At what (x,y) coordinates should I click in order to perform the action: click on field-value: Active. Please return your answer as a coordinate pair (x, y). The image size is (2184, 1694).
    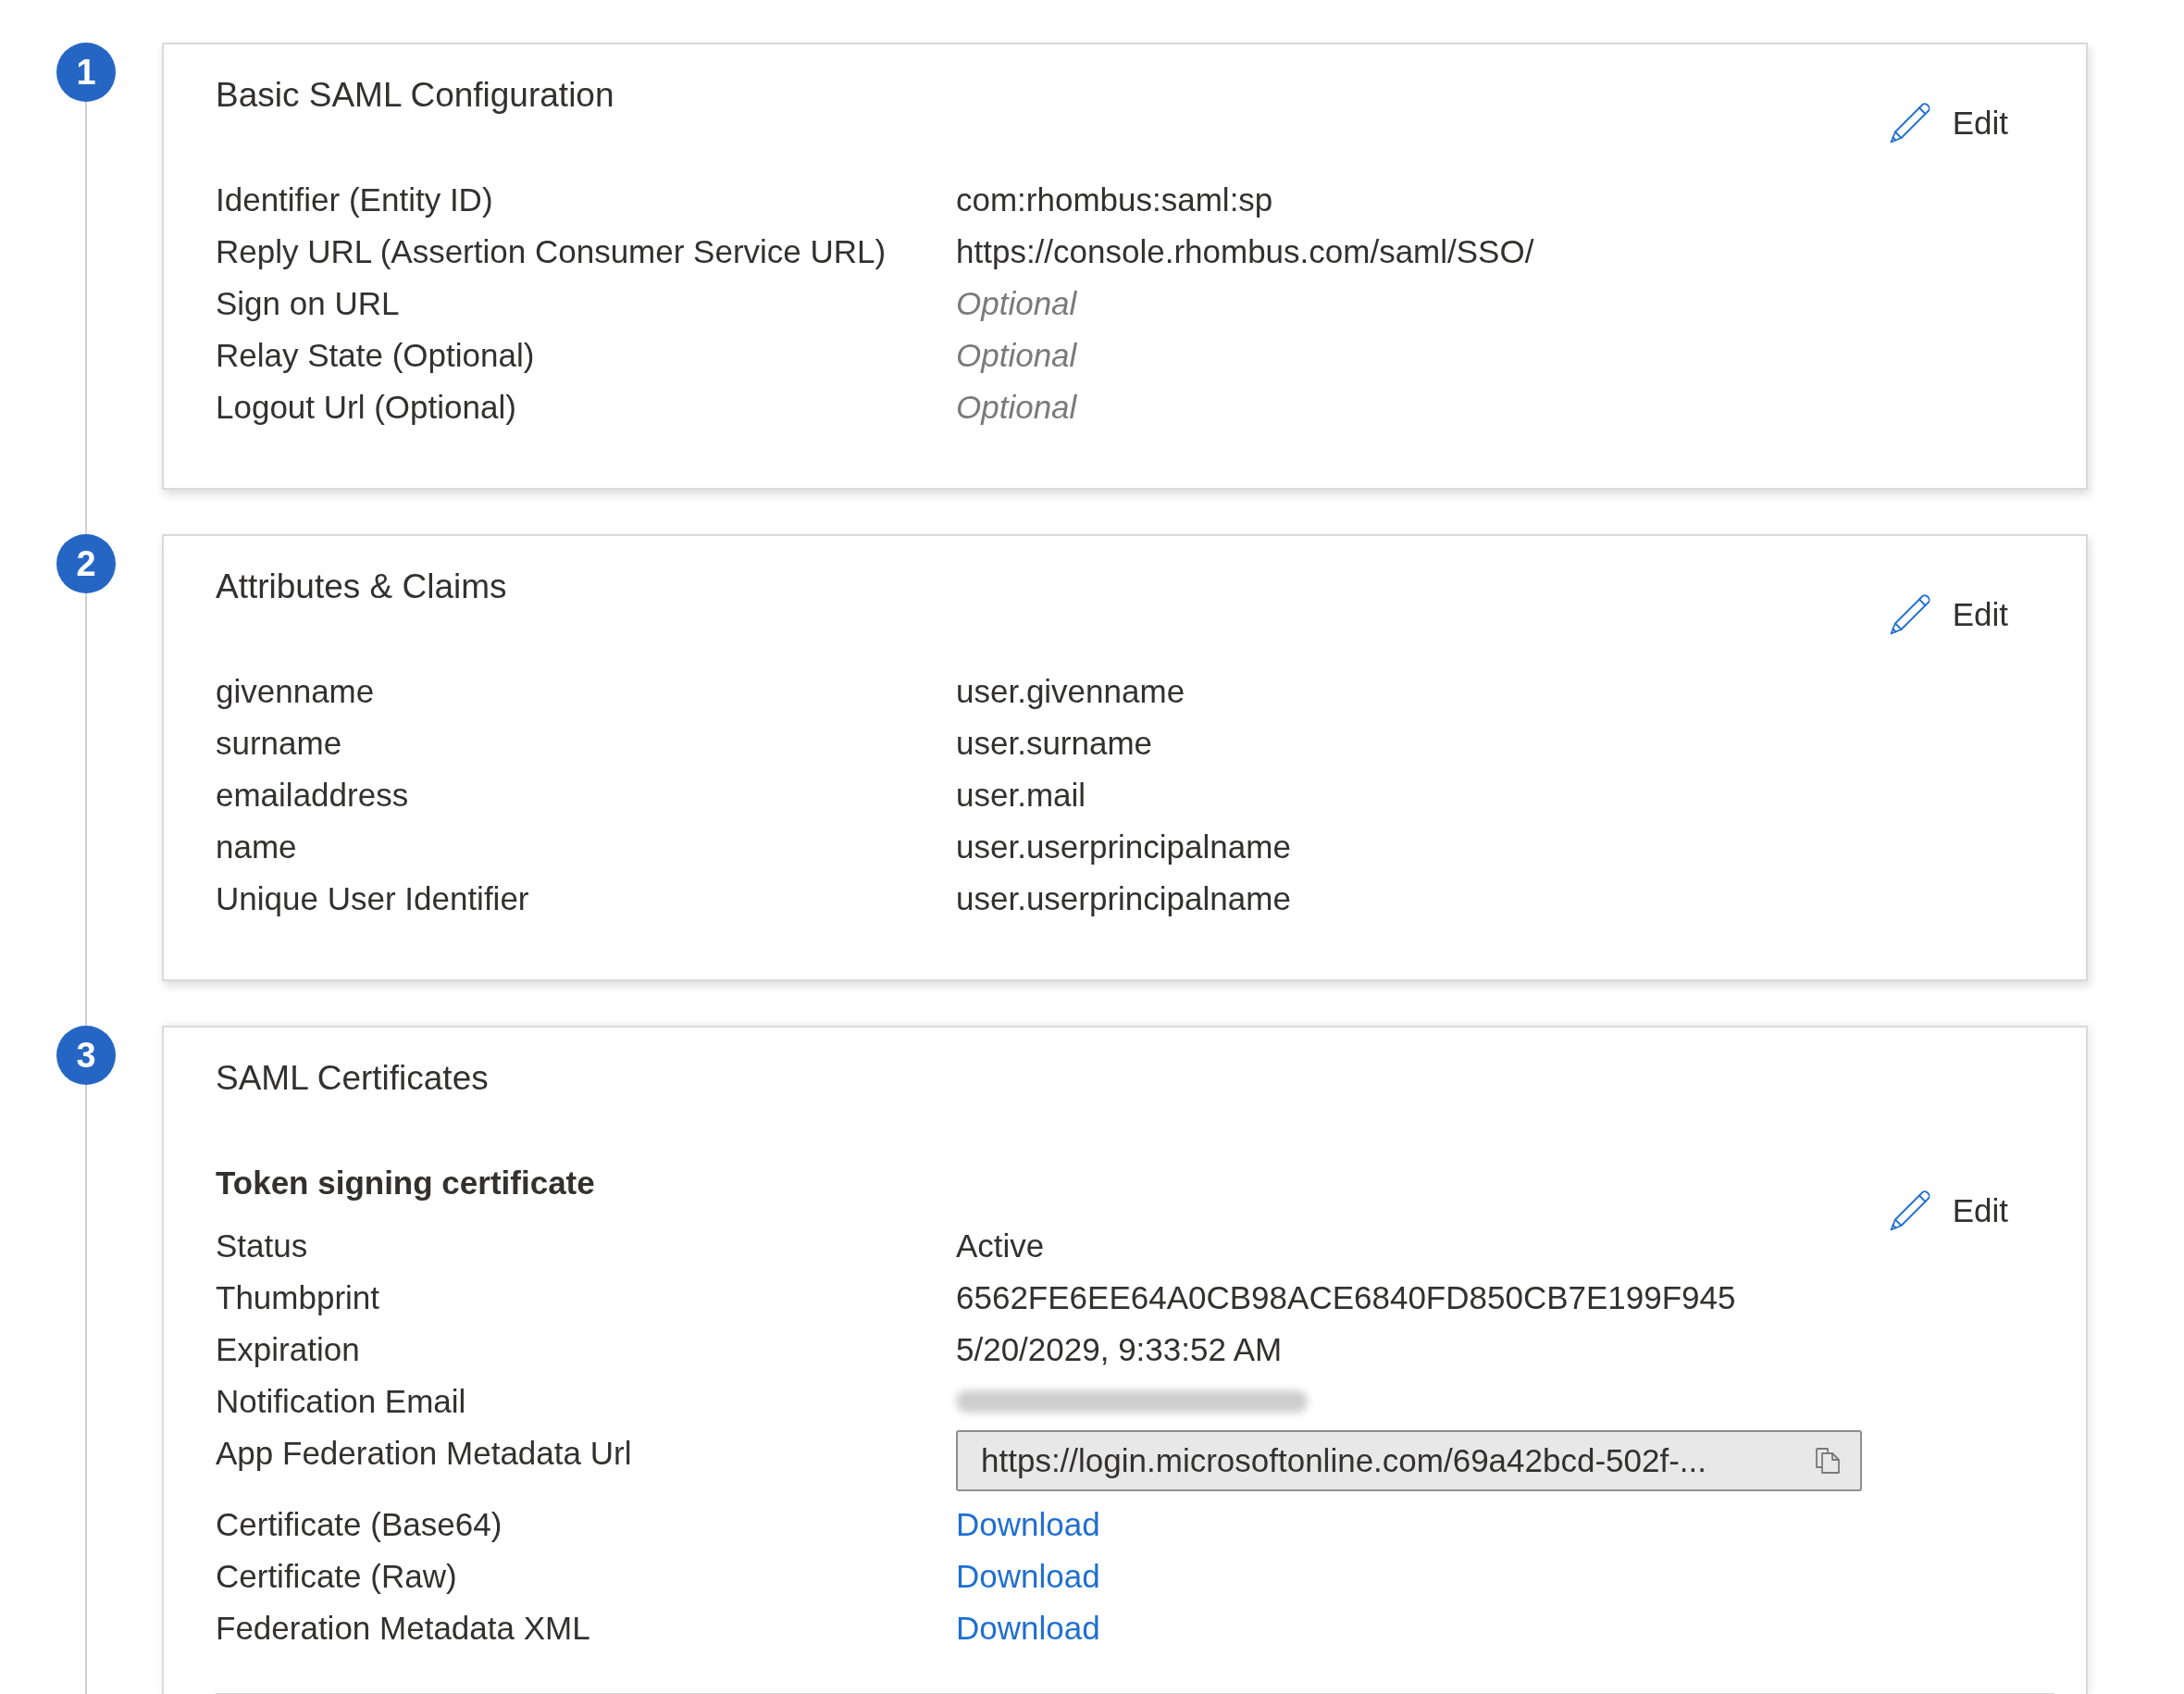
    Looking at the image, I should click on (1000, 1246).